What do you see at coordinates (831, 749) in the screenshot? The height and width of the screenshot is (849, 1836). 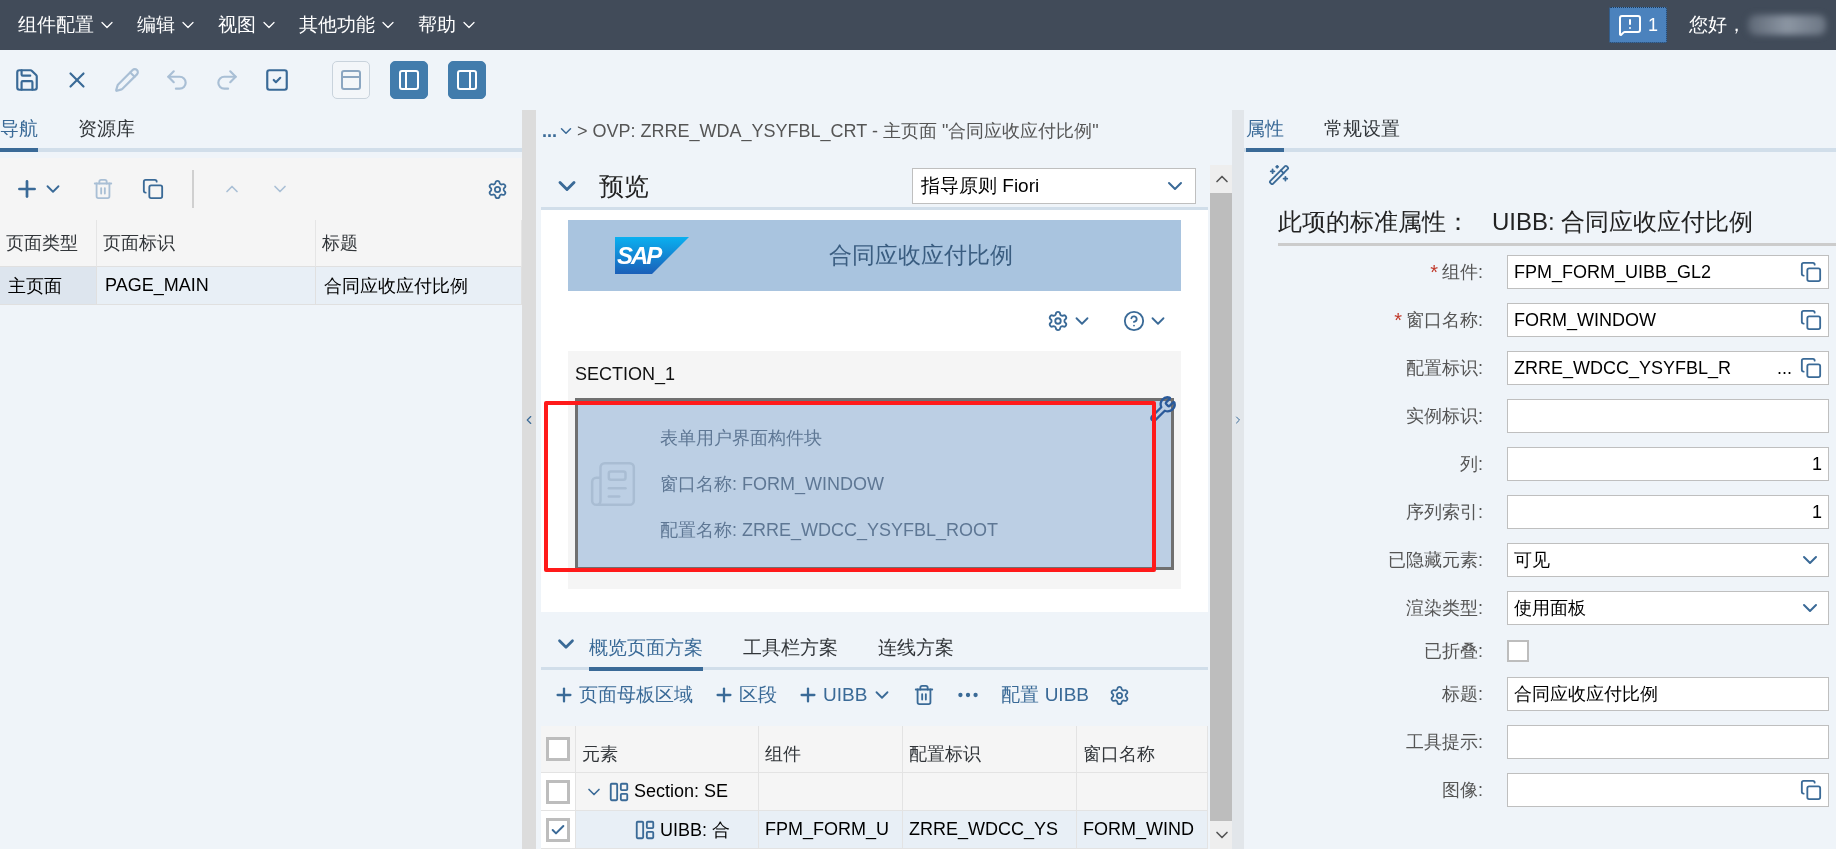 I see `column-header: 组件` at bounding box center [831, 749].